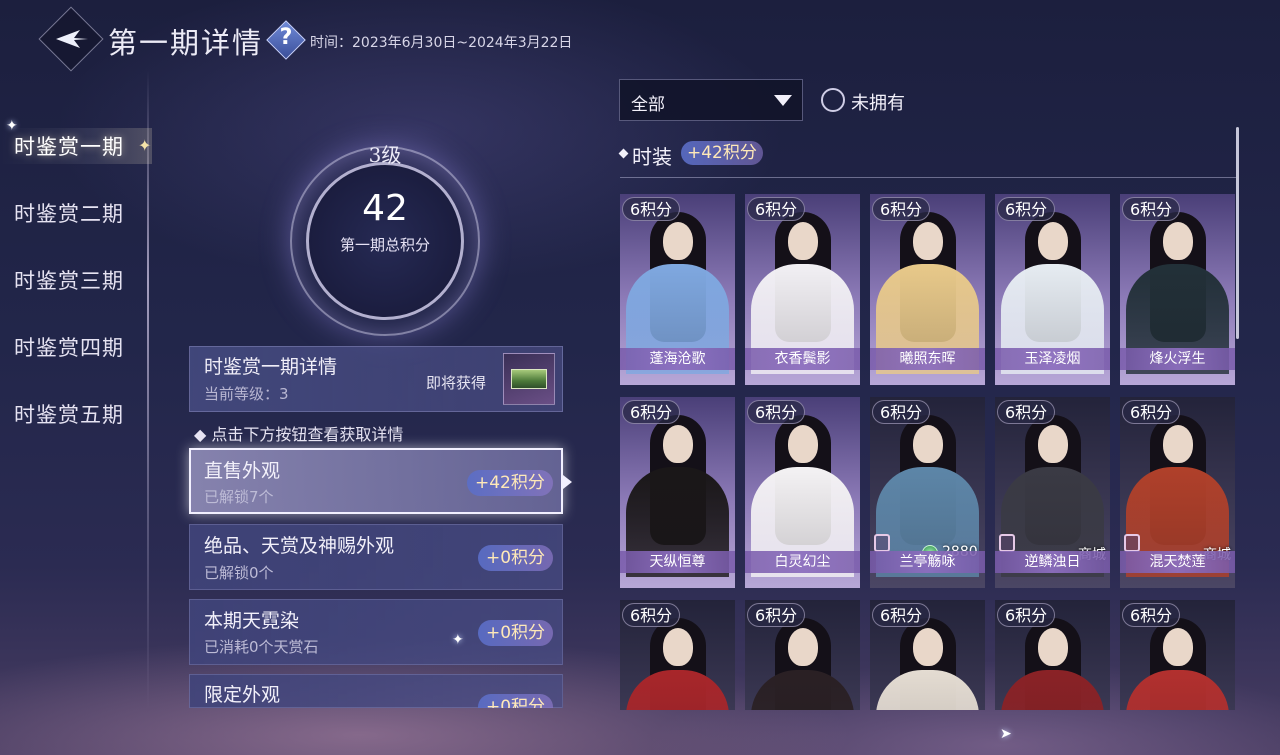 The height and width of the screenshot is (755, 1280). I want to click on row-points-badge: +42积分, so click(510, 483).